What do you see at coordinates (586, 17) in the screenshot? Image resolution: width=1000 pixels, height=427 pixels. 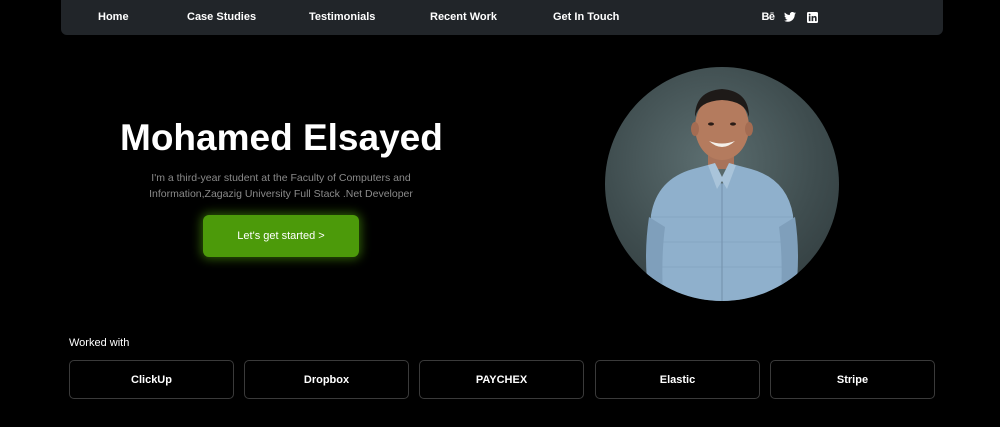 I see `nav-link-get-in-touch: Get In Touch` at bounding box center [586, 17].